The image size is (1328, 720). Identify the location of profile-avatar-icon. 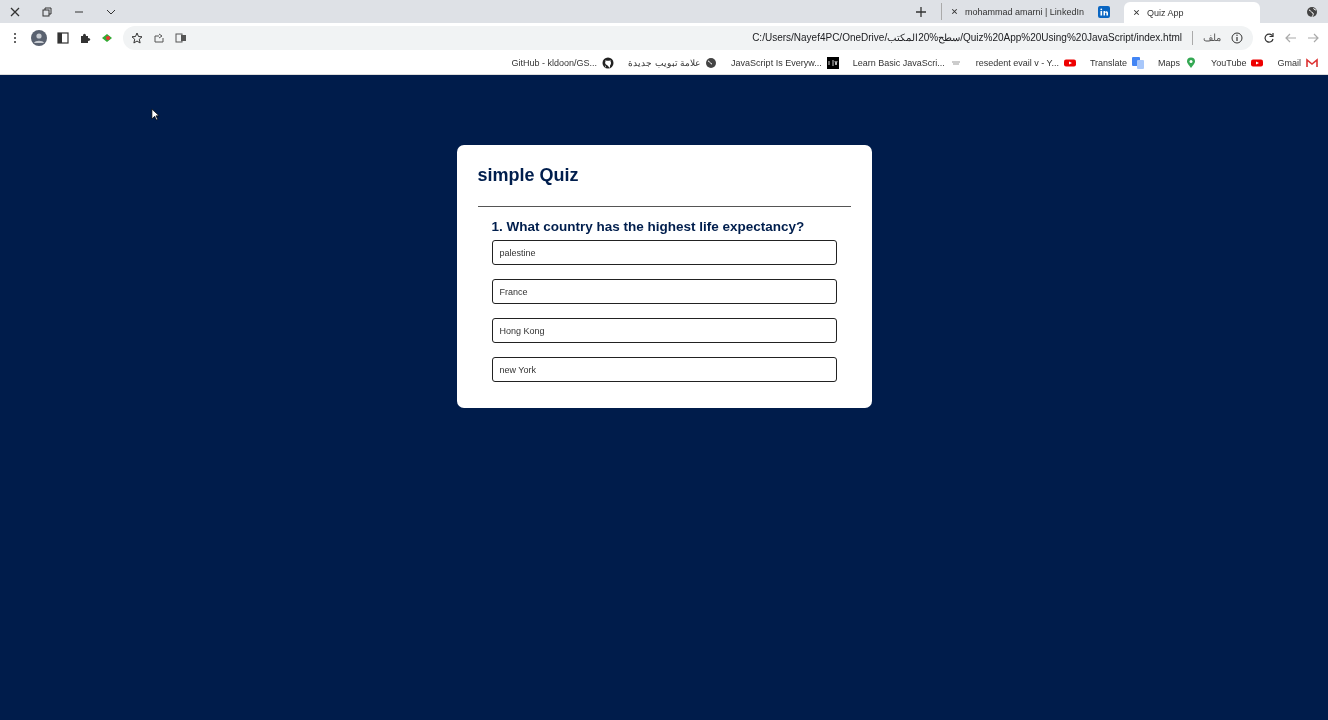
(39, 37).